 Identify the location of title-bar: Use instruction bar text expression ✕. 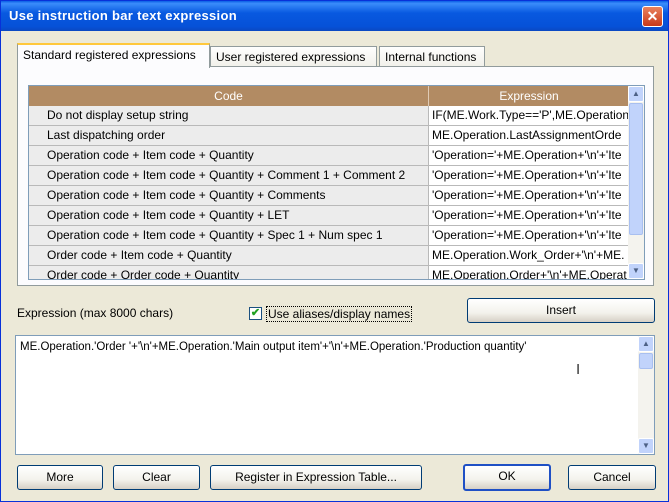
(334, 16).